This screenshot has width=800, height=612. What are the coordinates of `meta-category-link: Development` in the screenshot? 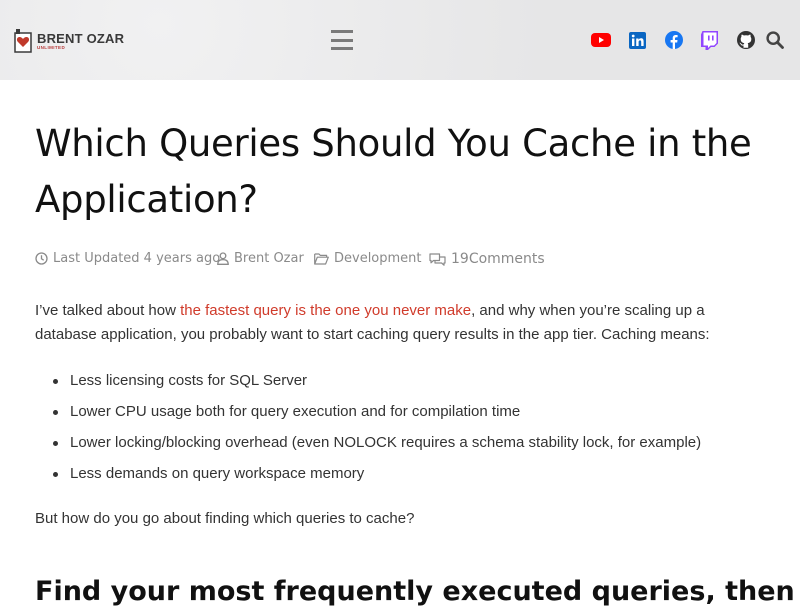 It's located at (378, 258).